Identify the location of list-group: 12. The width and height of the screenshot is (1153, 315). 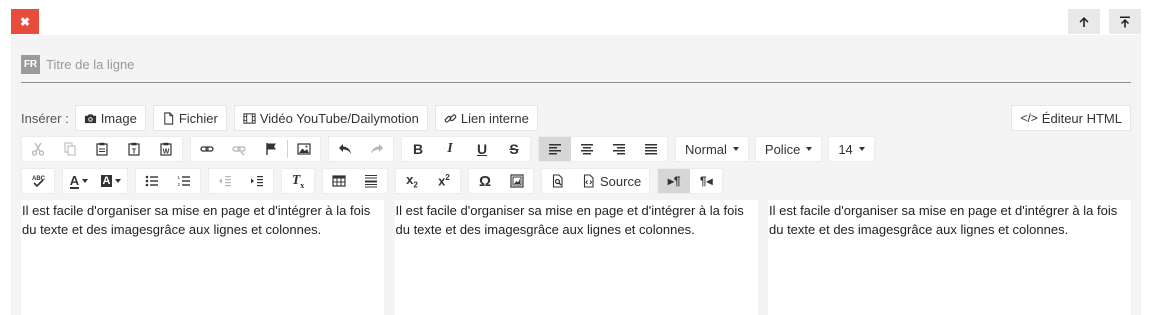
(168, 181).